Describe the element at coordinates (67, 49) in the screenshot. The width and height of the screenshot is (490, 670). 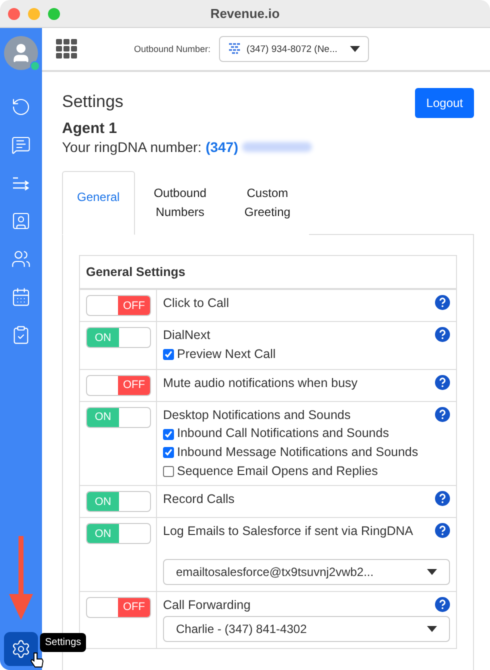
I see `app-grid-icon` at that location.